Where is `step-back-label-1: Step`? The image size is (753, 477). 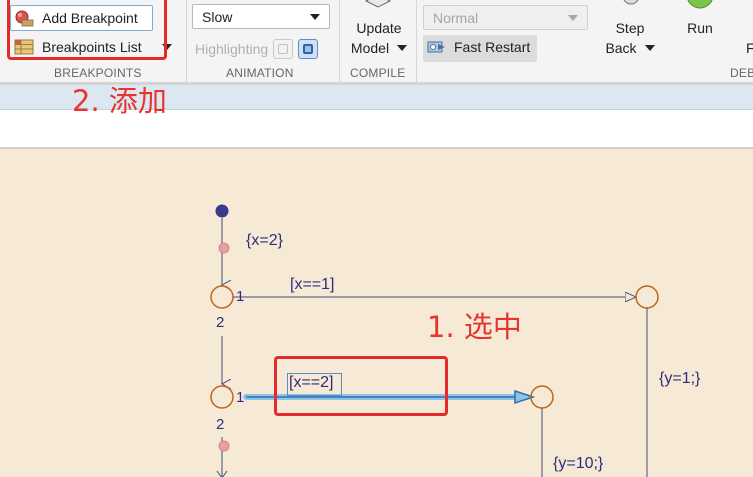 step-back-label-1: Step is located at coordinates (630, 28).